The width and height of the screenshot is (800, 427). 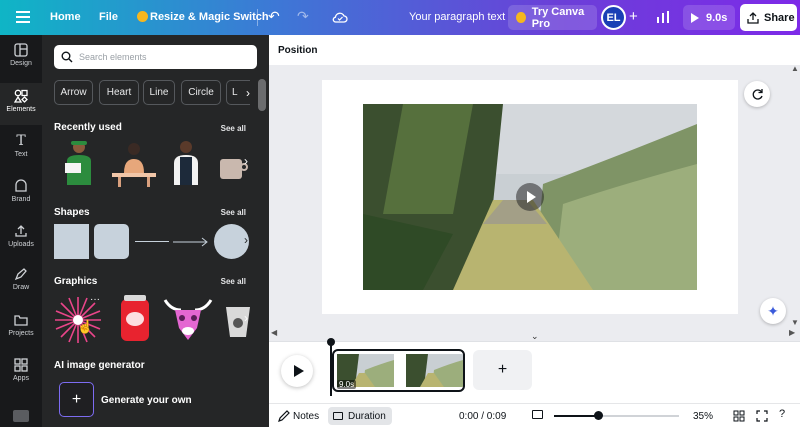 I want to click on resize-magic-switch-button: Resize & Magic Switch, so click(x=209, y=17).